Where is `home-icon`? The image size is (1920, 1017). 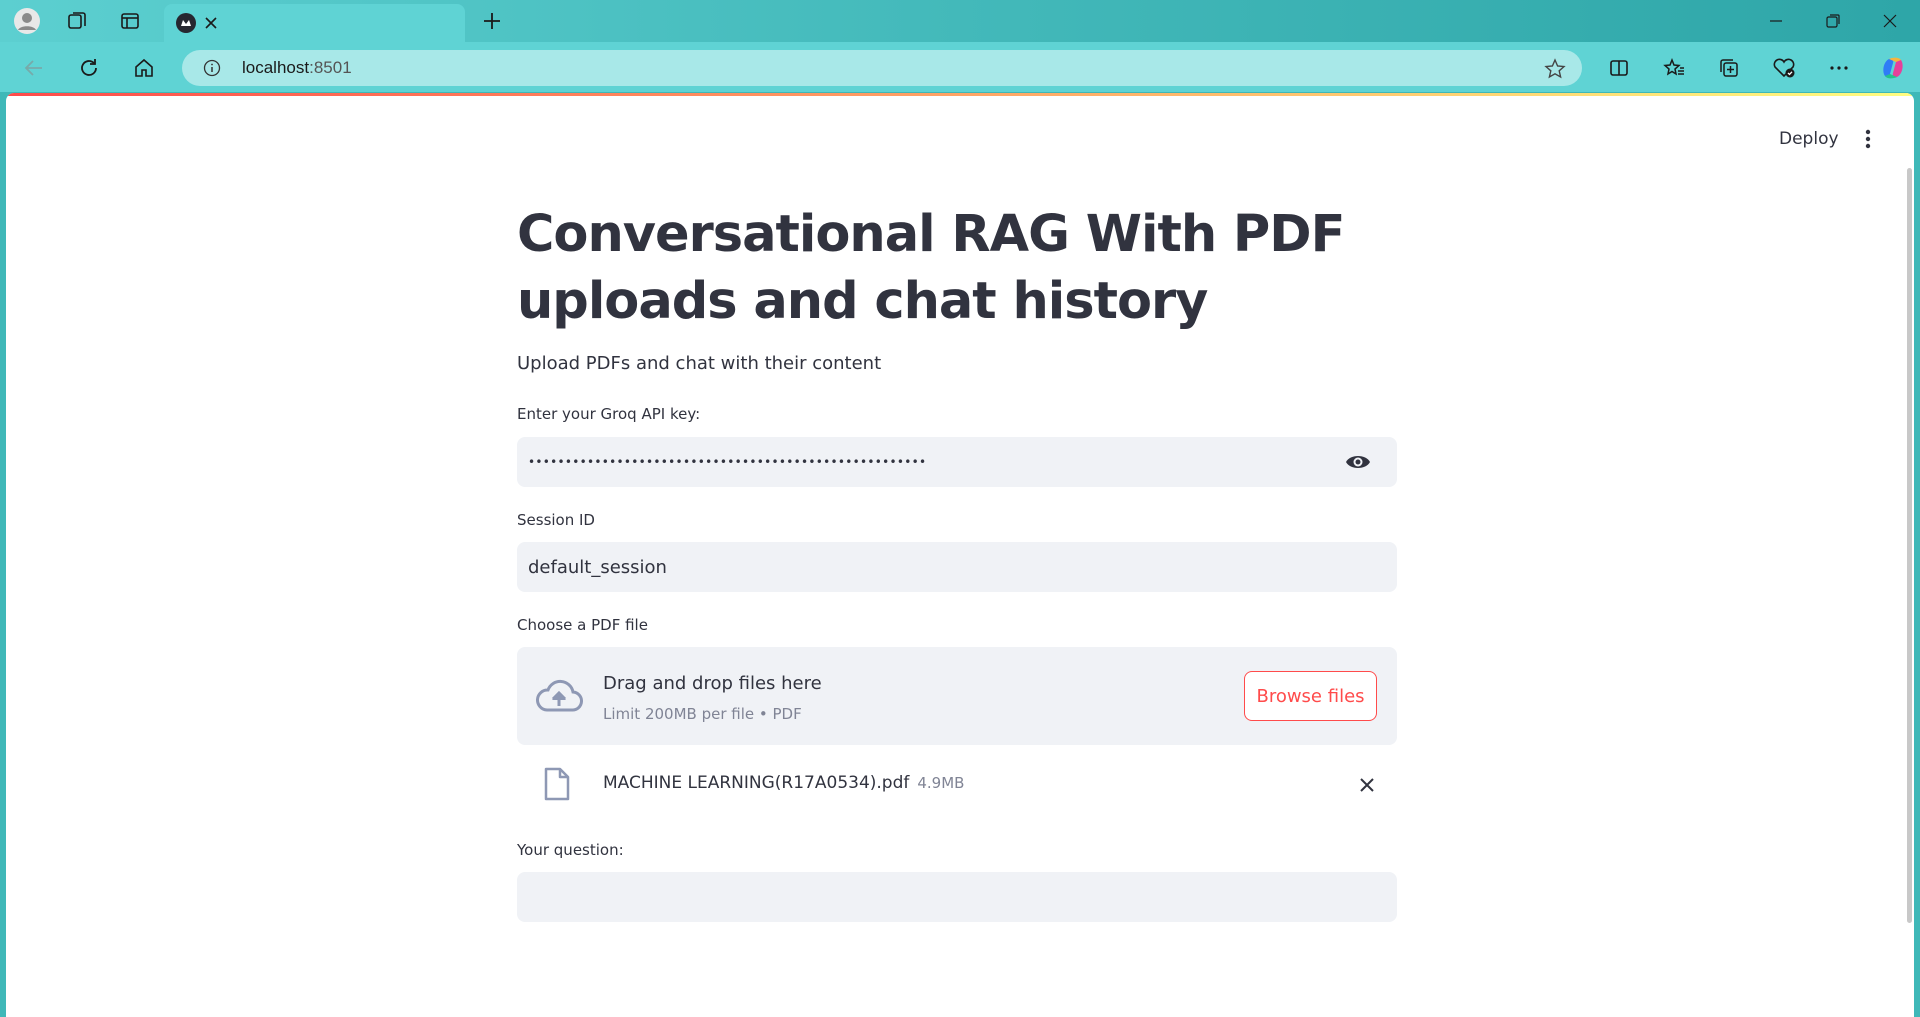
home-icon is located at coordinates (144, 68).